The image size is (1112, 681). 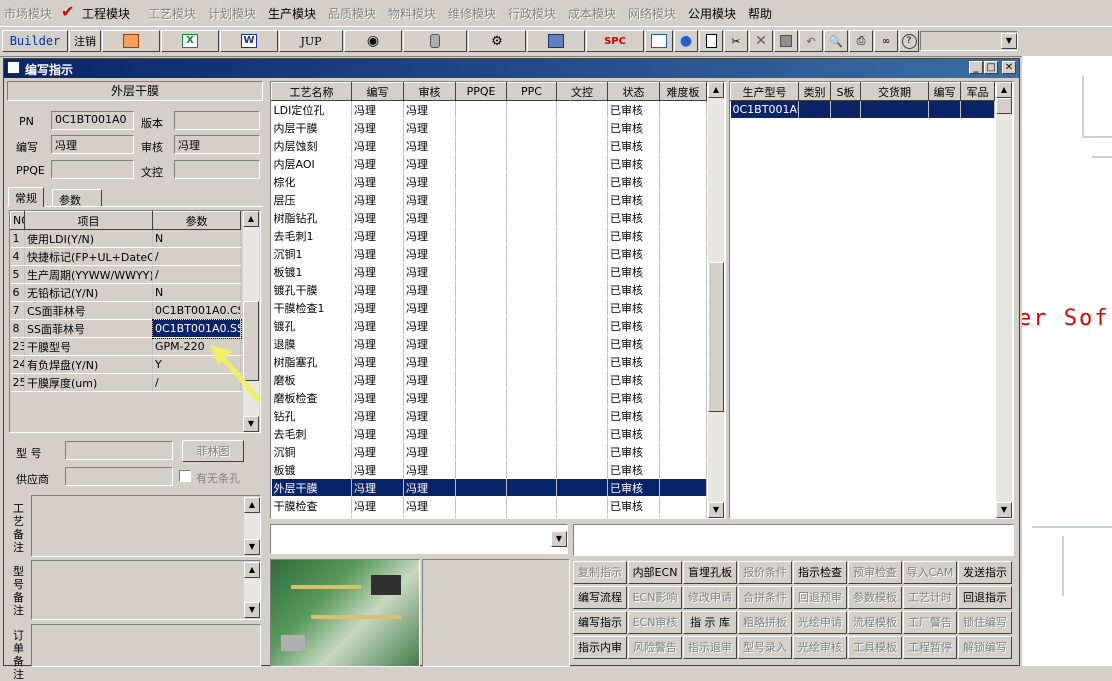 I want to click on process-row: 去毛刺 冯理 冯理 已审核, so click(x=489, y=433).